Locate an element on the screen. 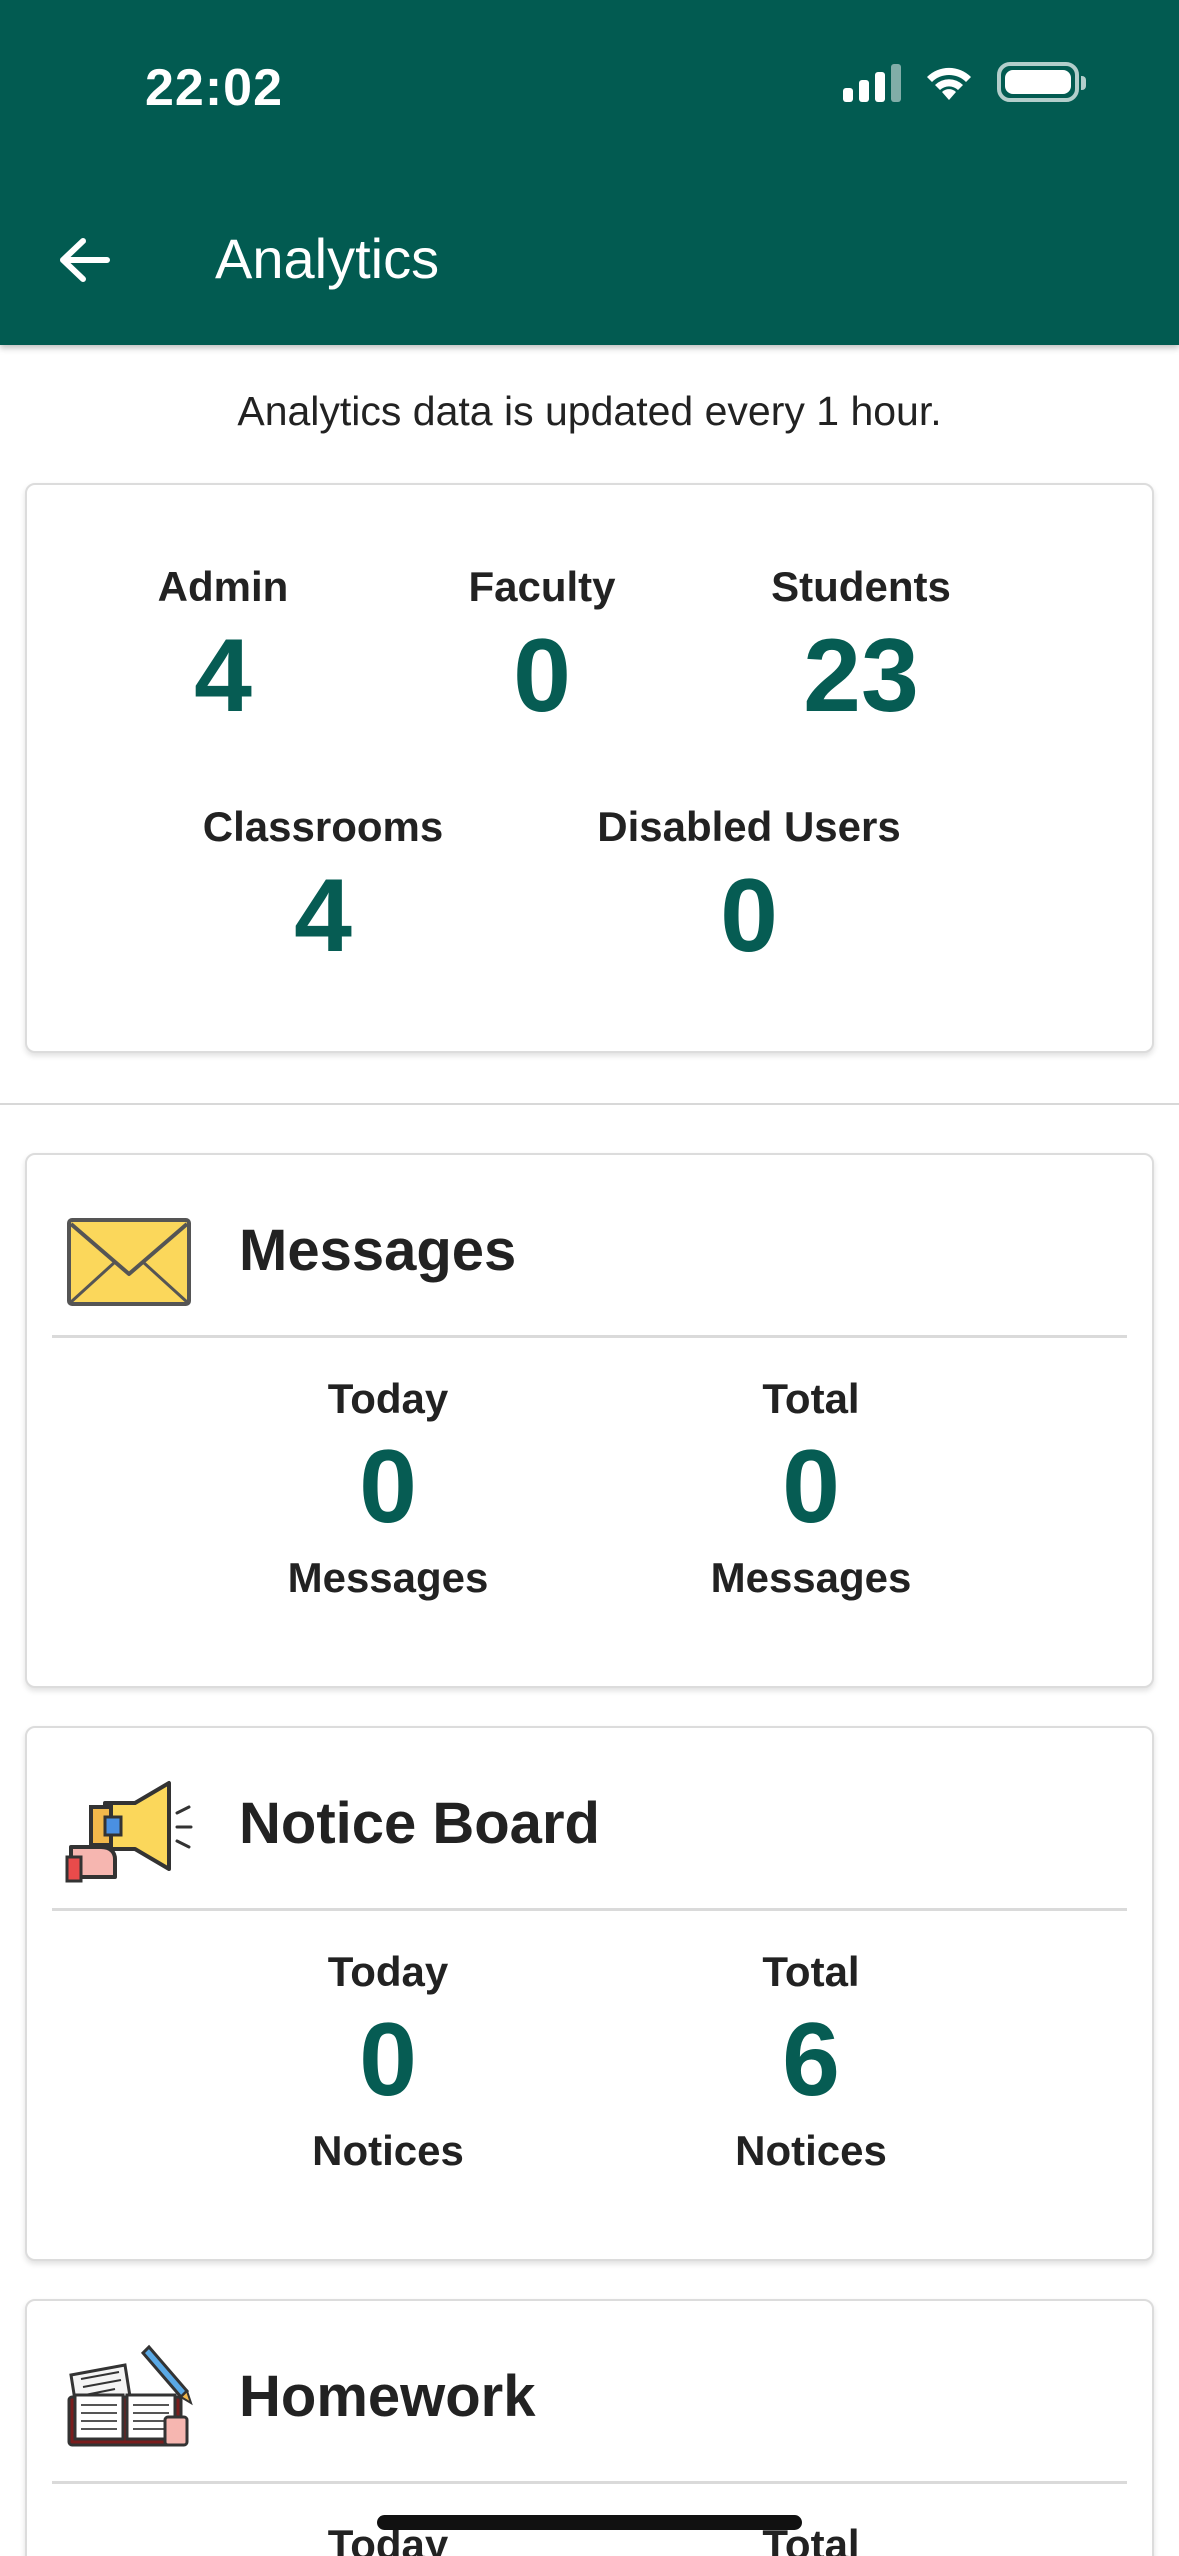 This screenshot has height=2556, width=1179. messages-title: Messages is located at coordinates (378, 1250).